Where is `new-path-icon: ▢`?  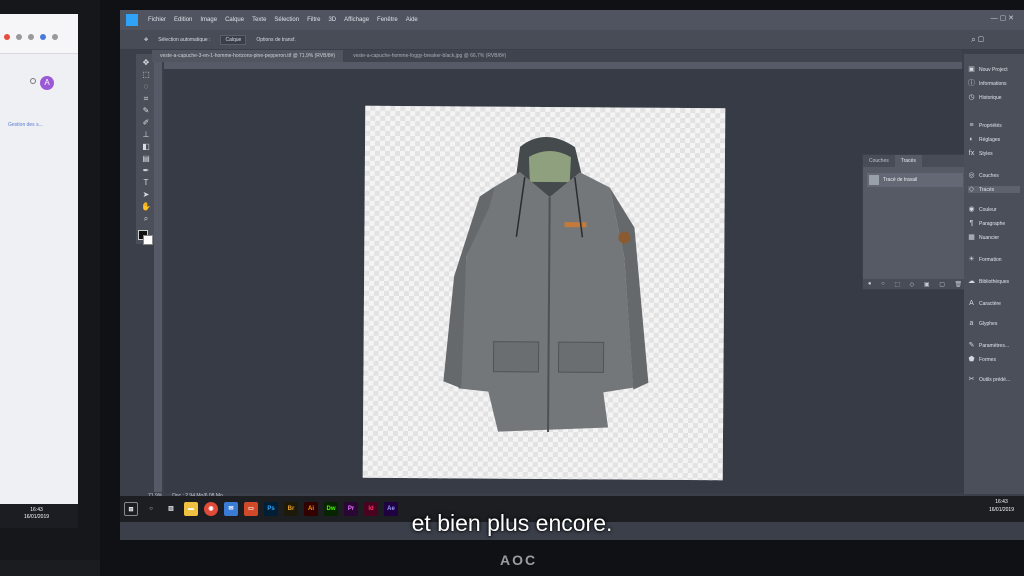
new-path-icon: ▢ is located at coordinates (942, 284).